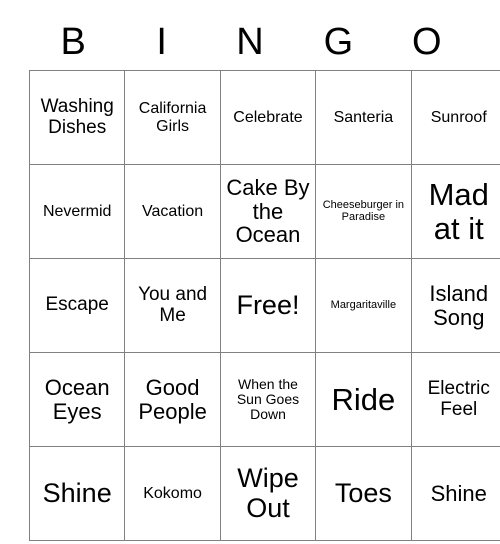 The height and width of the screenshot is (544, 500). I want to click on bingo-cell: Washing Dishes, so click(77, 117).